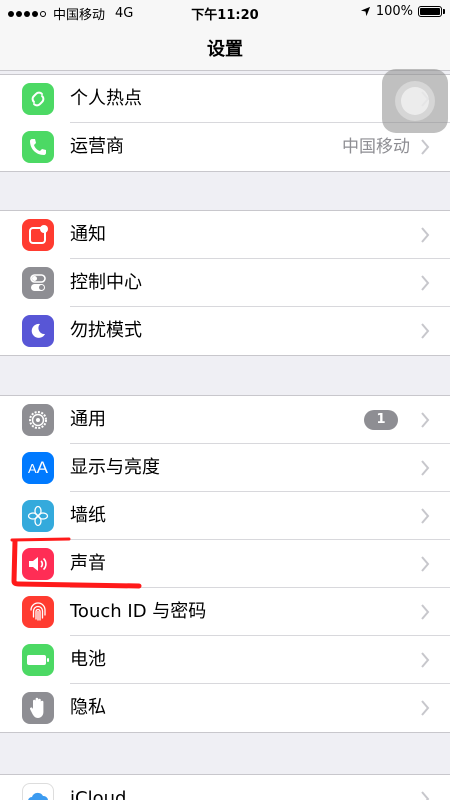 Image resolution: width=450 pixels, height=800 pixels. Describe the element at coordinates (38, 99) in the screenshot. I see `hotspot-icon` at that location.